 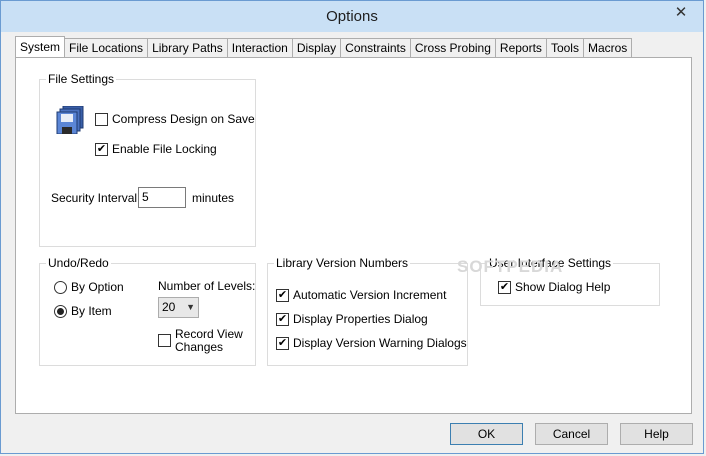 What do you see at coordinates (486, 434) in the screenshot?
I see `ok-button: OK` at bounding box center [486, 434].